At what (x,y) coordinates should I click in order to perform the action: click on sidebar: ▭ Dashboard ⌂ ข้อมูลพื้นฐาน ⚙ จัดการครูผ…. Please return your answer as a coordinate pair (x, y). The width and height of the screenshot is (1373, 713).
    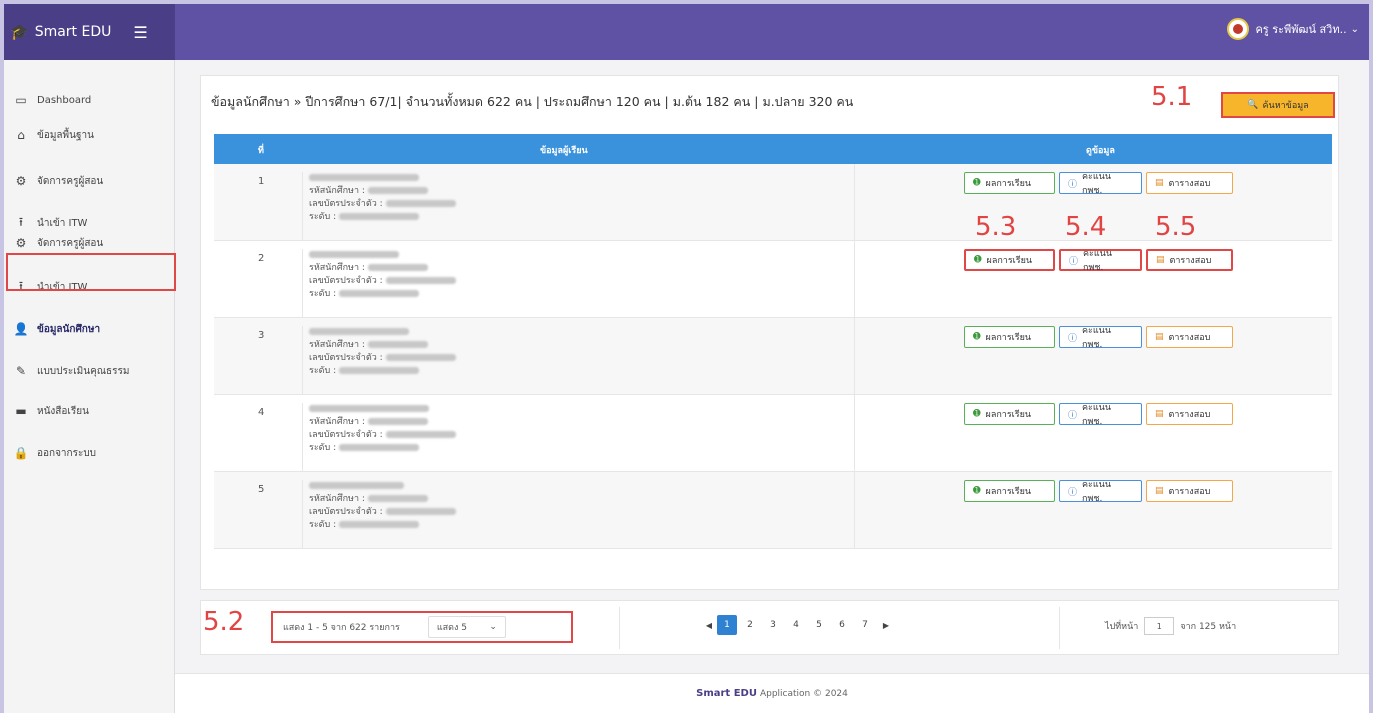
    Looking at the image, I should click on (89, 386).